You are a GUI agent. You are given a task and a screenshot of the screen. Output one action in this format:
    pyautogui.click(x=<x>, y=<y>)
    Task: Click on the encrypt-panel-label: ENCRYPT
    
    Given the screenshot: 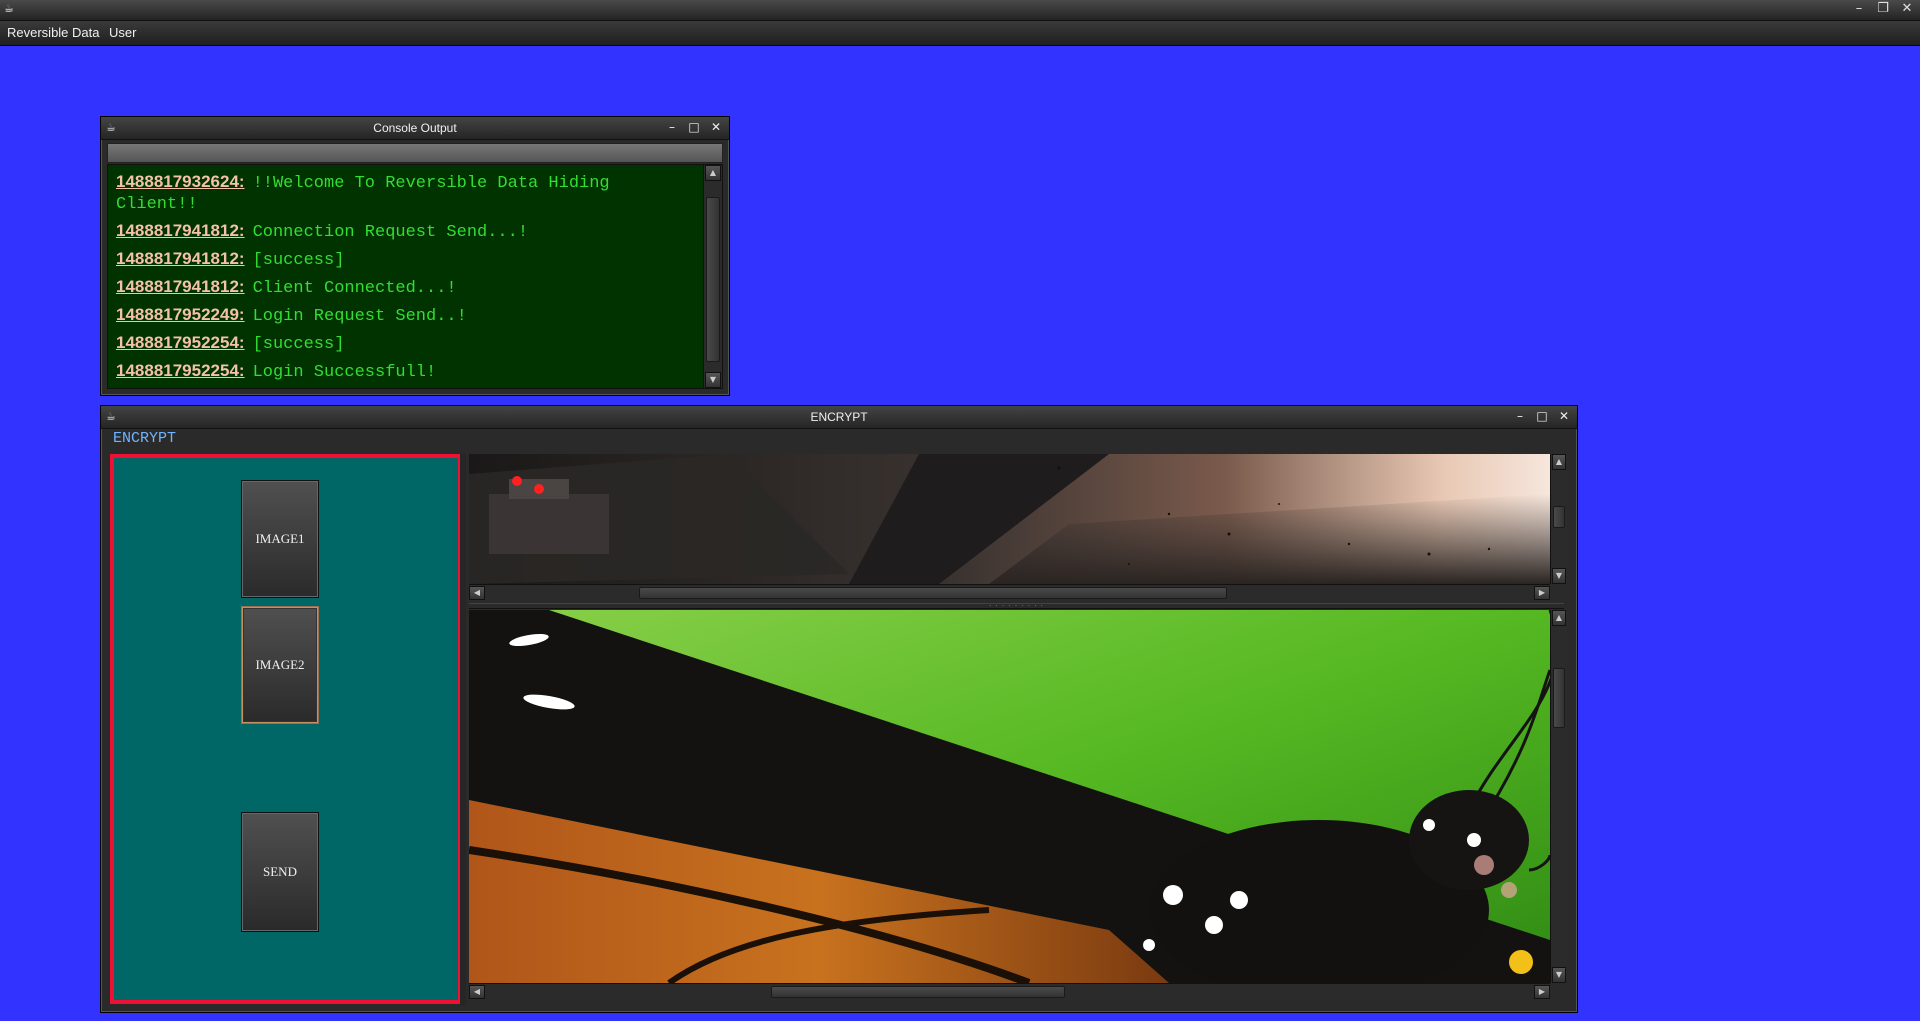 What is the action you would take?
    pyautogui.click(x=145, y=438)
    